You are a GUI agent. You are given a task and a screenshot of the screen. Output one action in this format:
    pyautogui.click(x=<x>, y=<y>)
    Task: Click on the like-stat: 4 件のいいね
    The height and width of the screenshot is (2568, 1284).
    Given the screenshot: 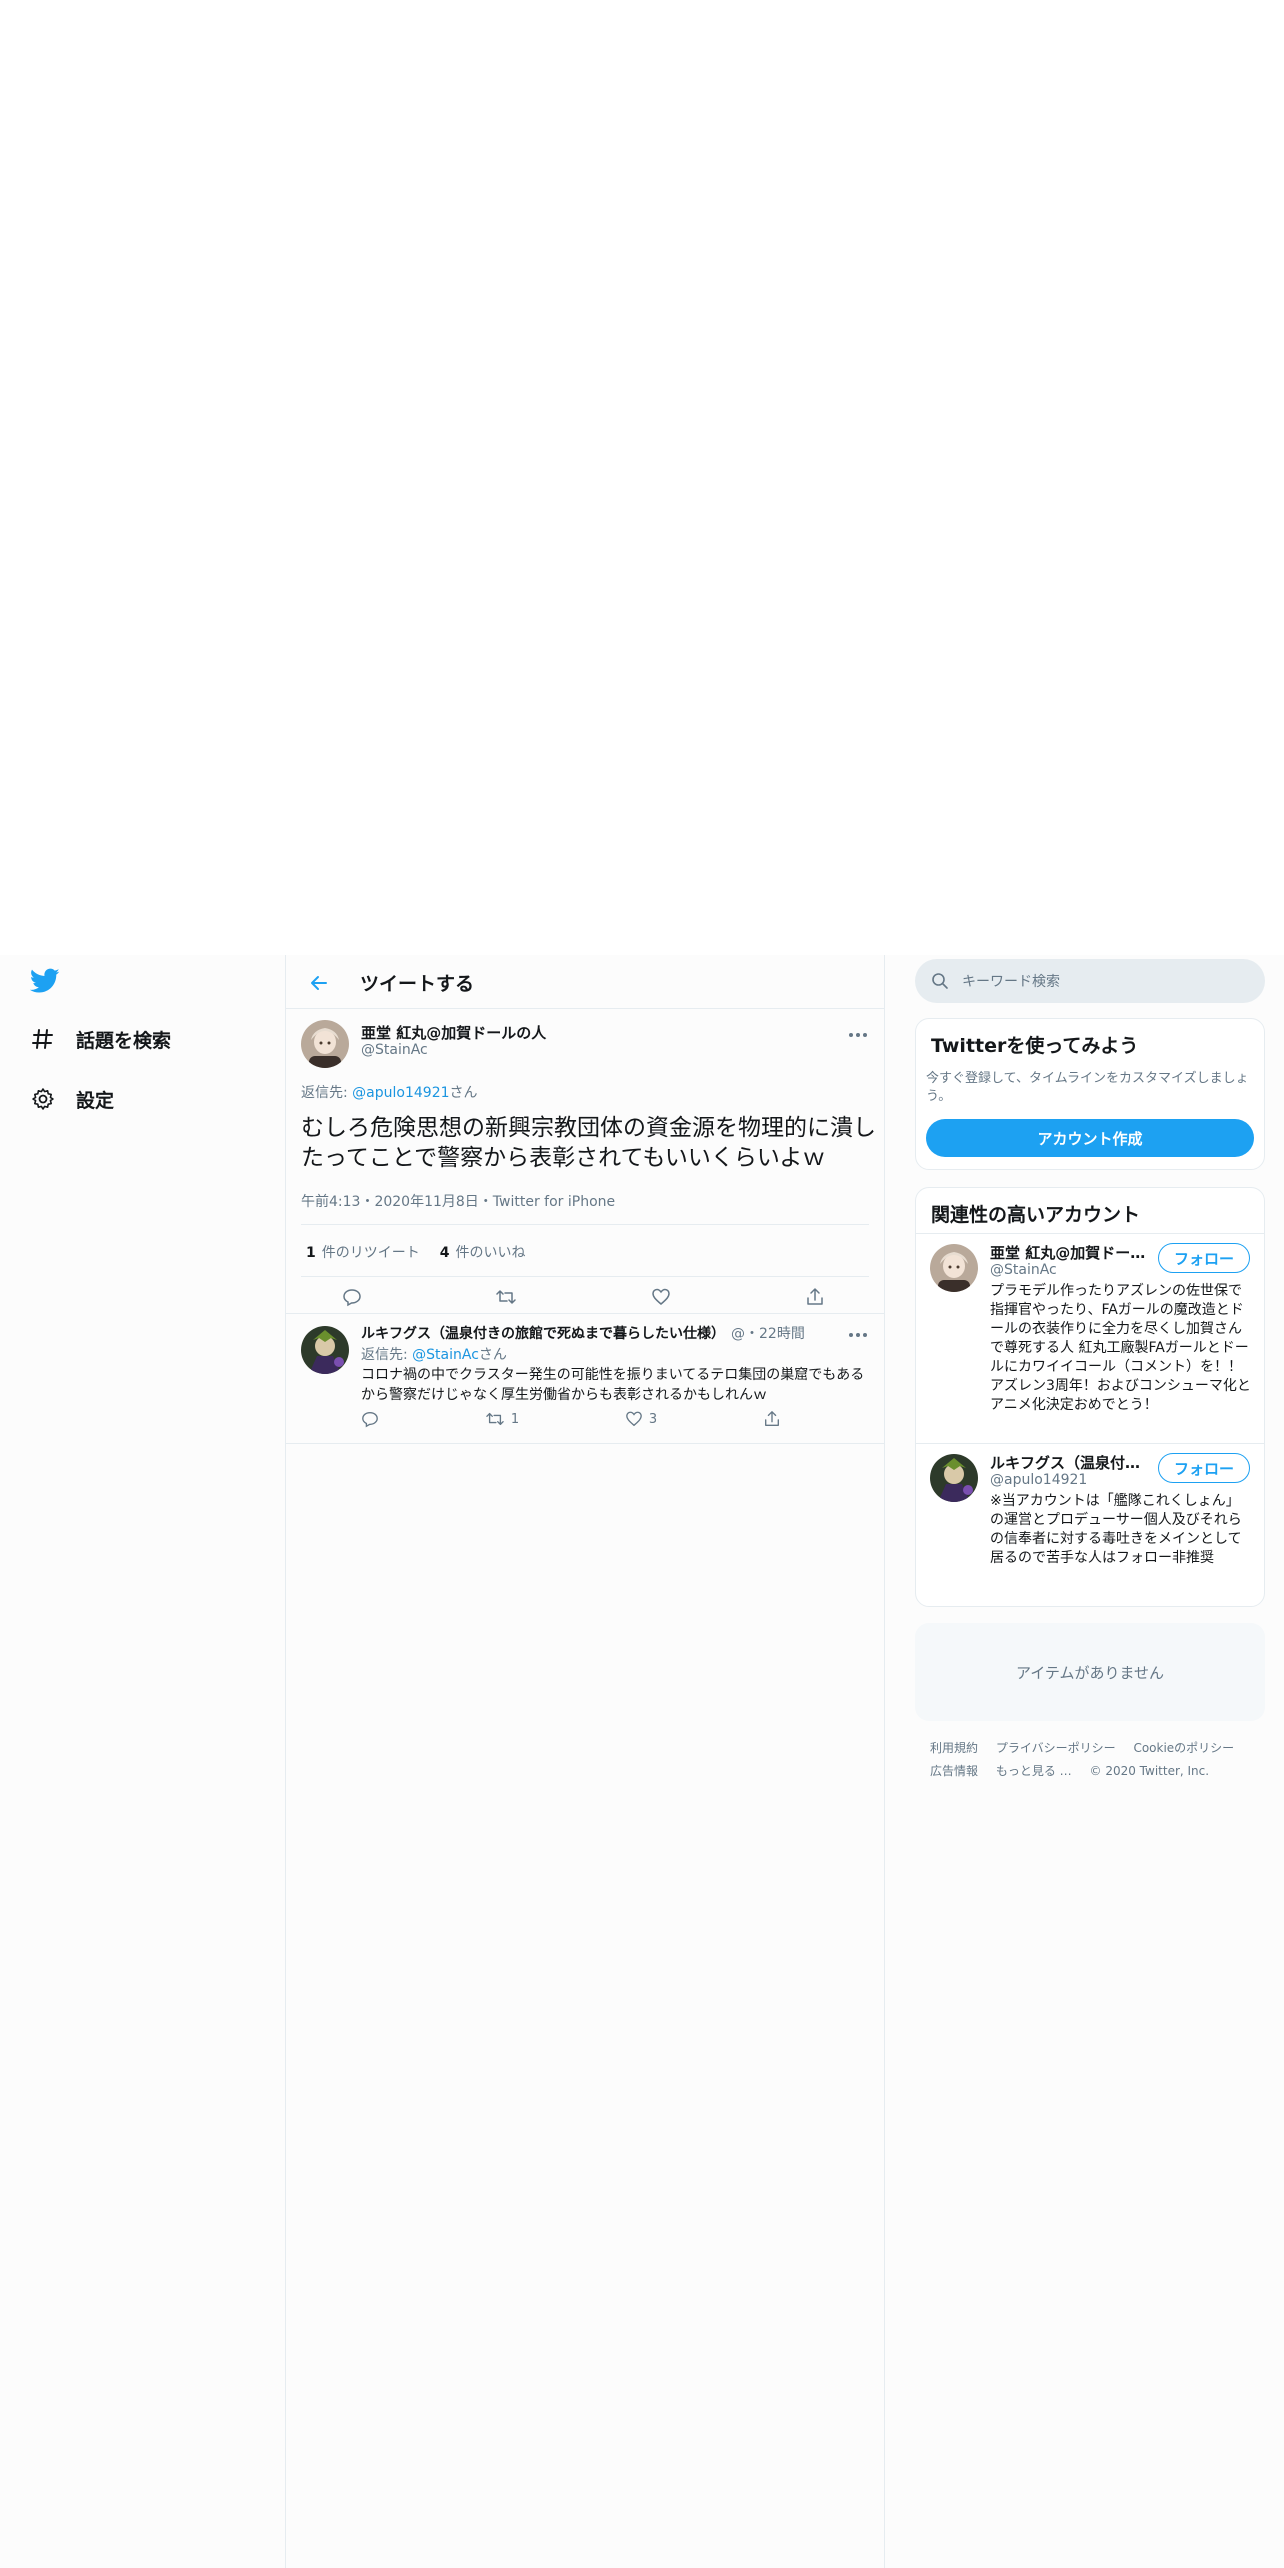 What is the action you would take?
    pyautogui.click(x=483, y=1252)
    